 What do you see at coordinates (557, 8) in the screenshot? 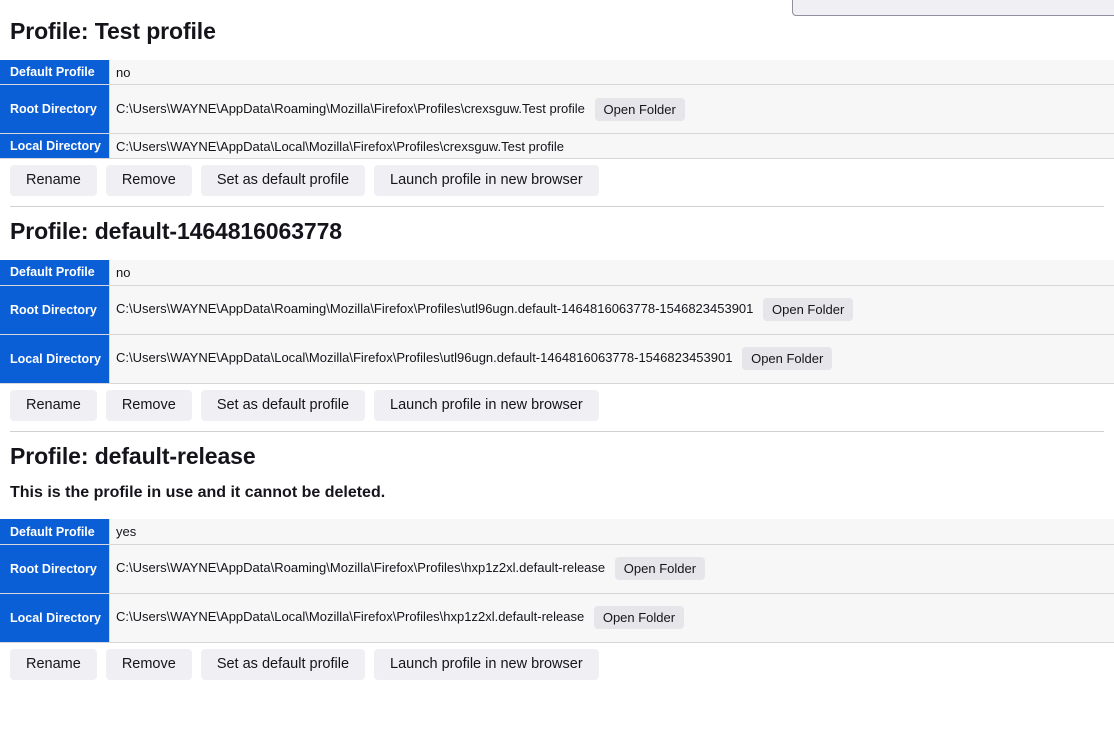
I see `spacer-top` at bounding box center [557, 8].